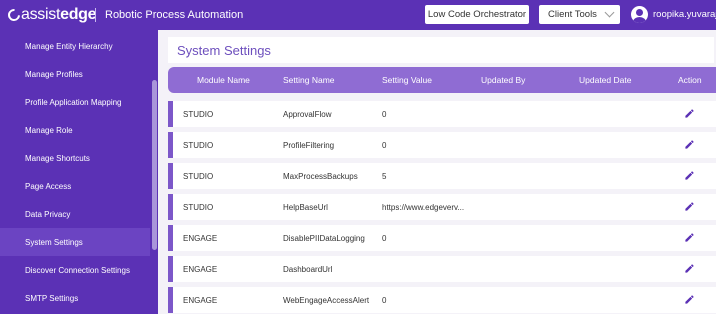 Image resolution: width=716 pixels, height=314 pixels. What do you see at coordinates (442, 238) in the screenshot?
I see `table-row: ENGAGE DisablePIIDataLogging 0` at bounding box center [442, 238].